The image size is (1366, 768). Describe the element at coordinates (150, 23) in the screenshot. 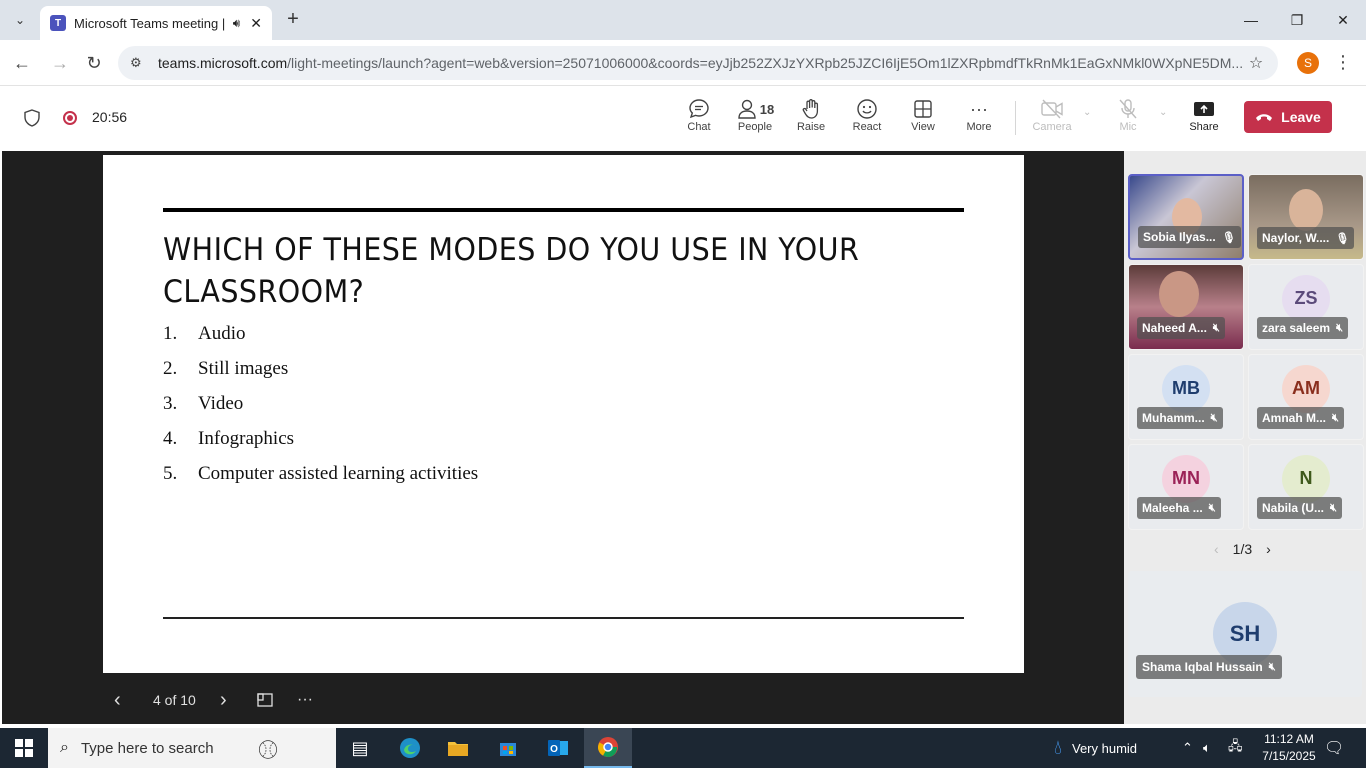

I see `tab-title: Microsoft Teams meeting | Micro` at that location.